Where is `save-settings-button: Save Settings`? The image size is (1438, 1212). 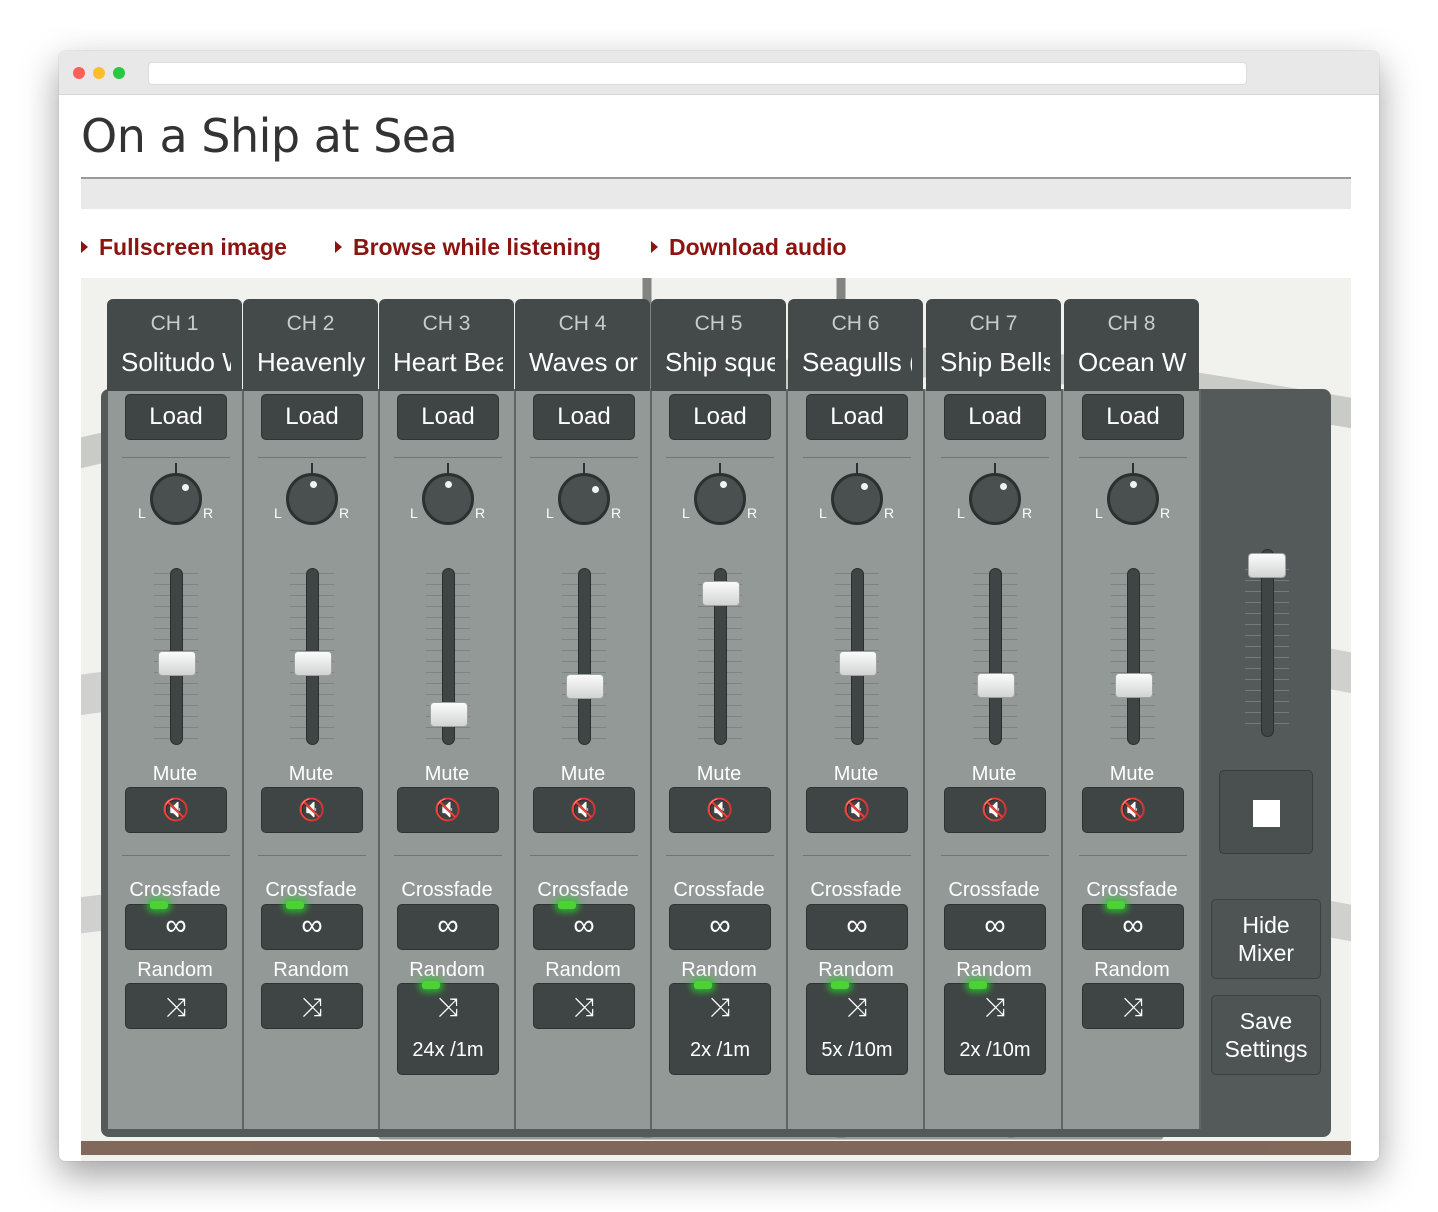 save-settings-button: Save Settings is located at coordinates (1266, 1035).